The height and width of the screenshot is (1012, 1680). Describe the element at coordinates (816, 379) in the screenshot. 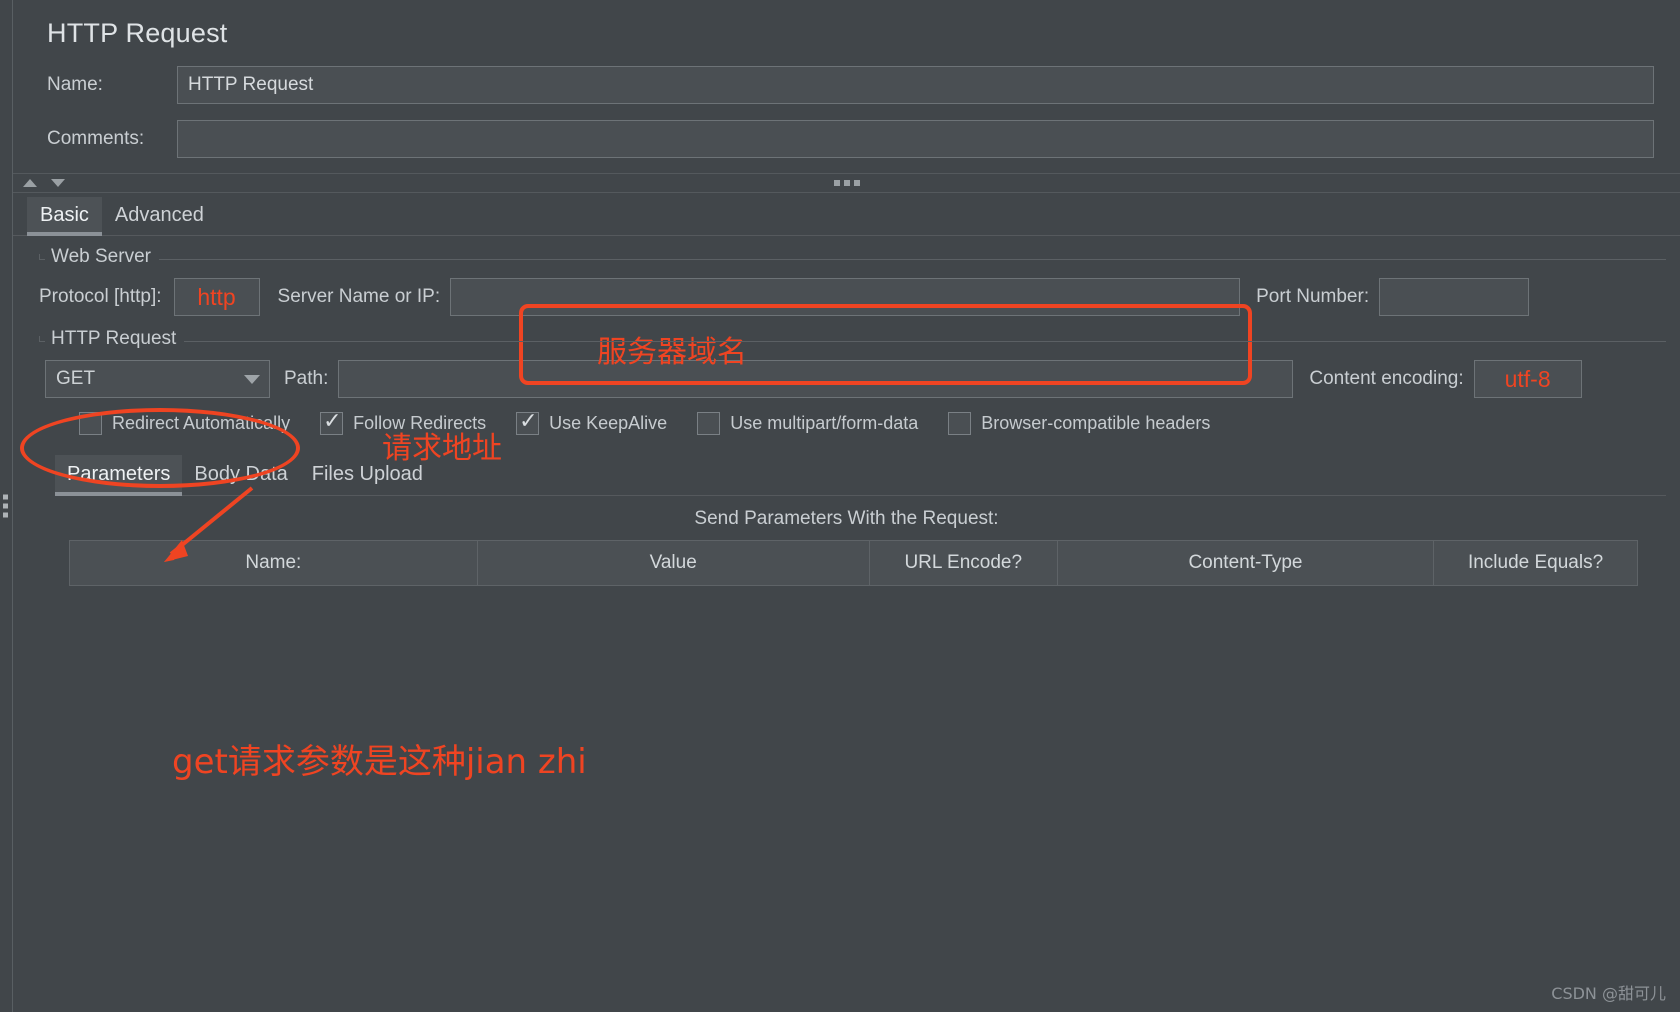

I see `path-input` at that location.